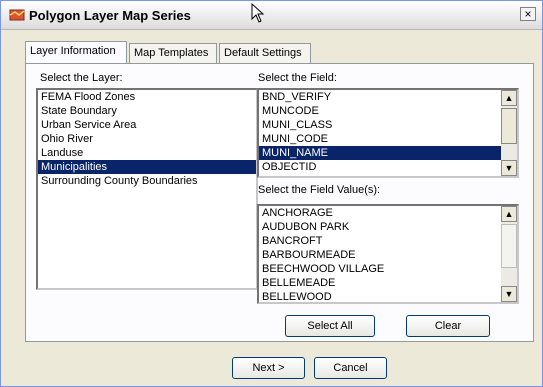  What do you see at coordinates (330, 326) in the screenshot?
I see `select-all-button: Select All` at bounding box center [330, 326].